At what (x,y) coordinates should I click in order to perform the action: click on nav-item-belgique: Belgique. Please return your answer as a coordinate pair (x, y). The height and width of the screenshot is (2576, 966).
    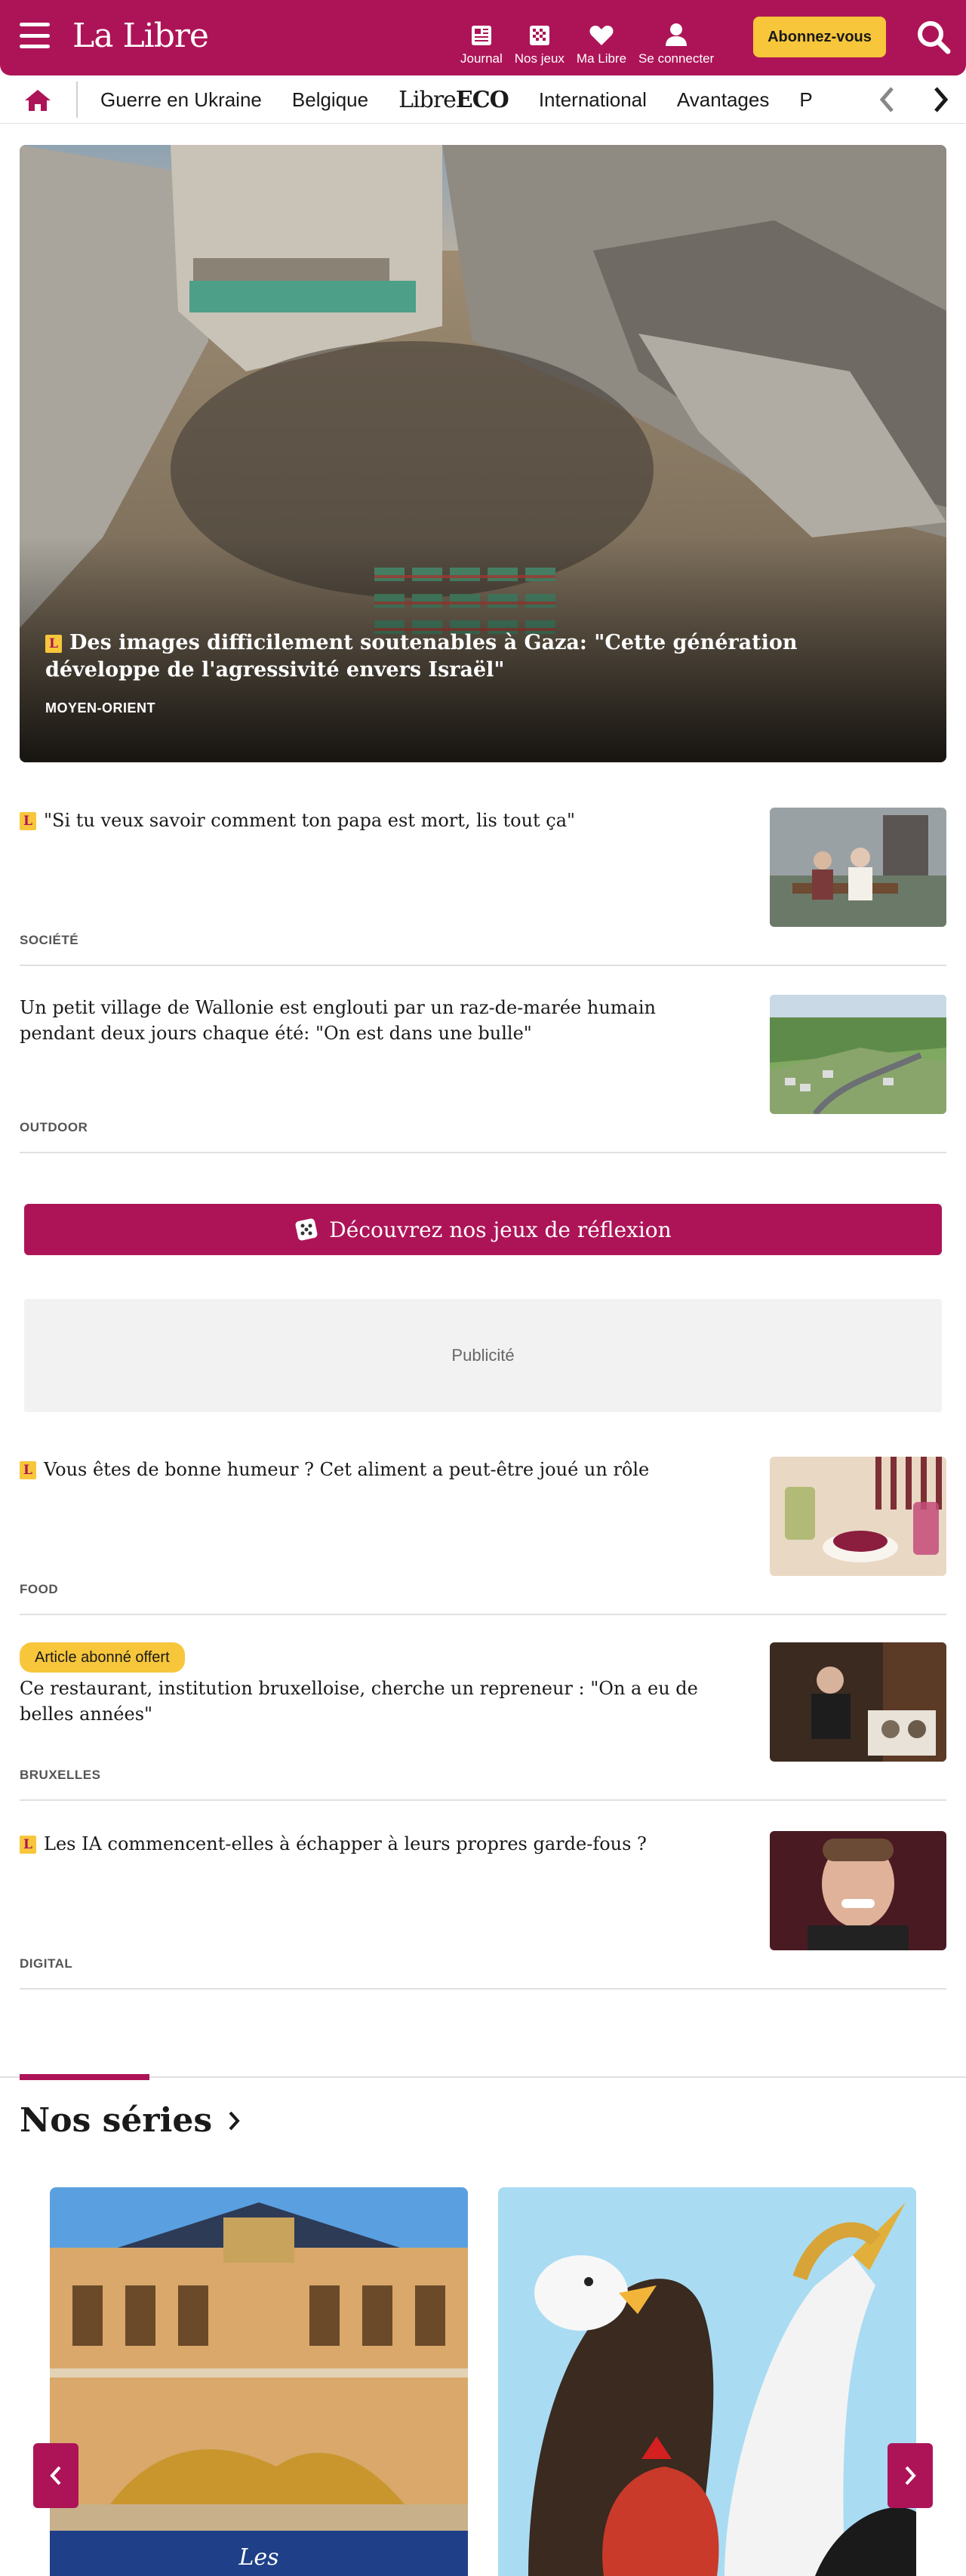
    Looking at the image, I should click on (330, 100).